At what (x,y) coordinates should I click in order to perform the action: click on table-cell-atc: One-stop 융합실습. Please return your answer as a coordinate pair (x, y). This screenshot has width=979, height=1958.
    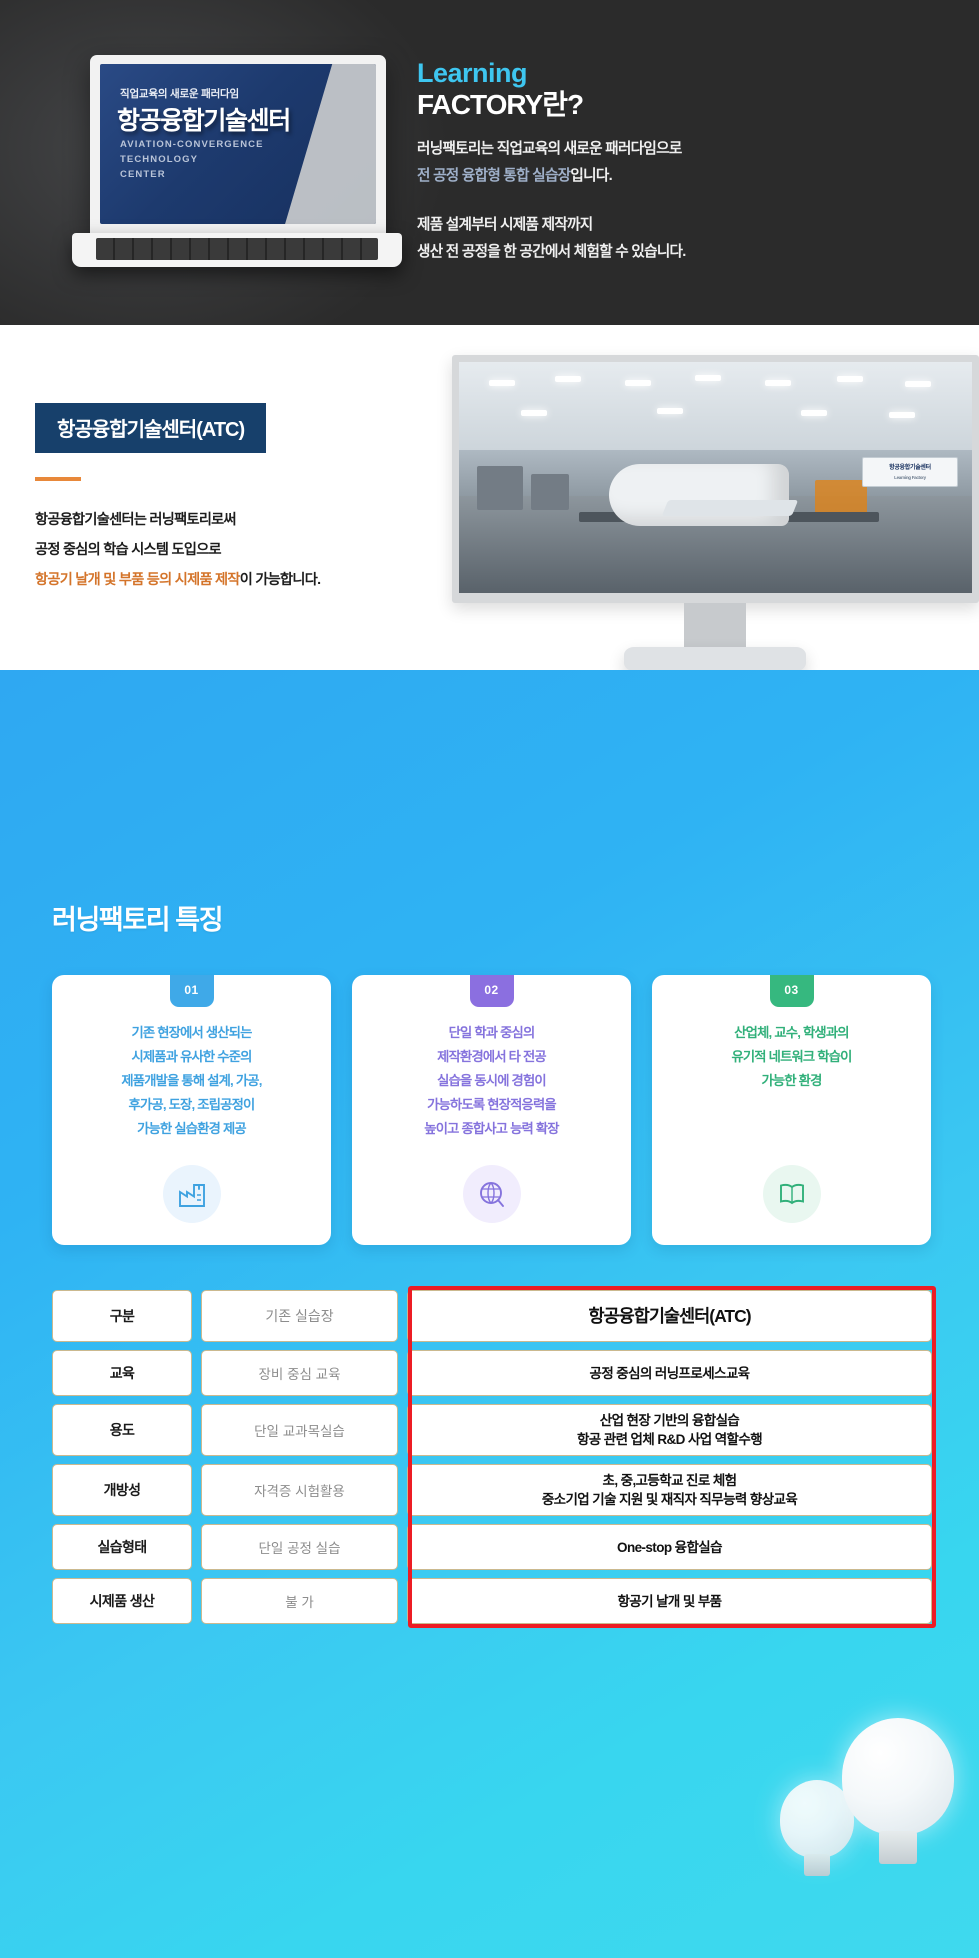
    Looking at the image, I should click on (669, 1547).